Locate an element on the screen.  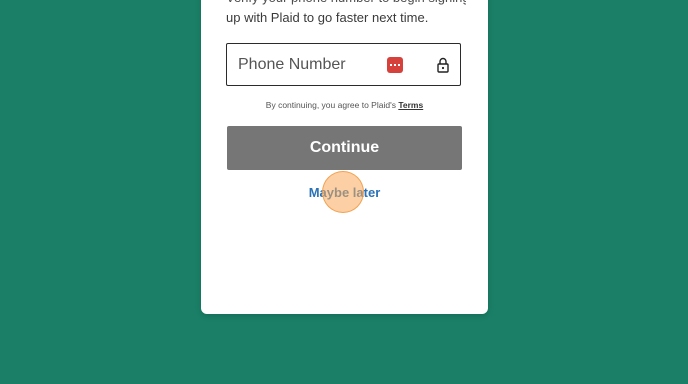
lock-icon is located at coordinates (443, 65).